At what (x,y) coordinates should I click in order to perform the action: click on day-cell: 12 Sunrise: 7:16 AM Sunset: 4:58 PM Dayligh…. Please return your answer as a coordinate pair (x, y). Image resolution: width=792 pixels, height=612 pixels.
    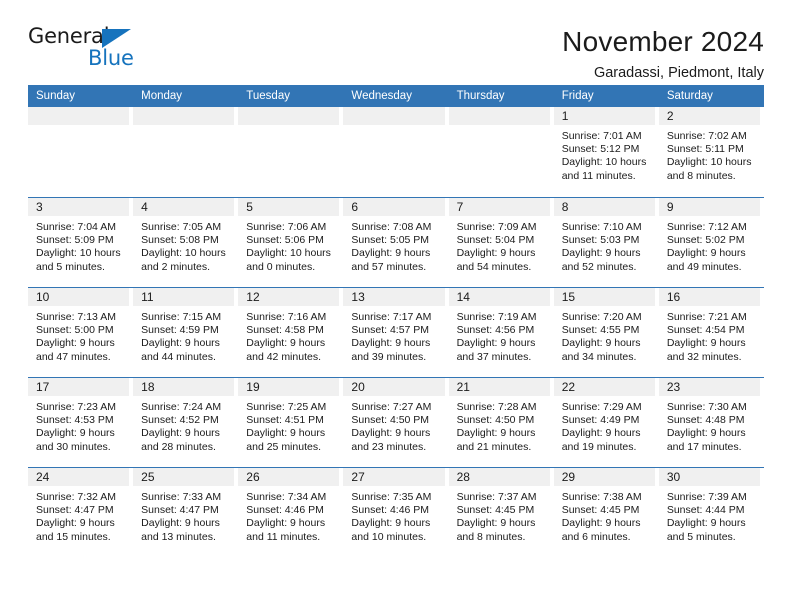
    Looking at the image, I should click on (290, 332).